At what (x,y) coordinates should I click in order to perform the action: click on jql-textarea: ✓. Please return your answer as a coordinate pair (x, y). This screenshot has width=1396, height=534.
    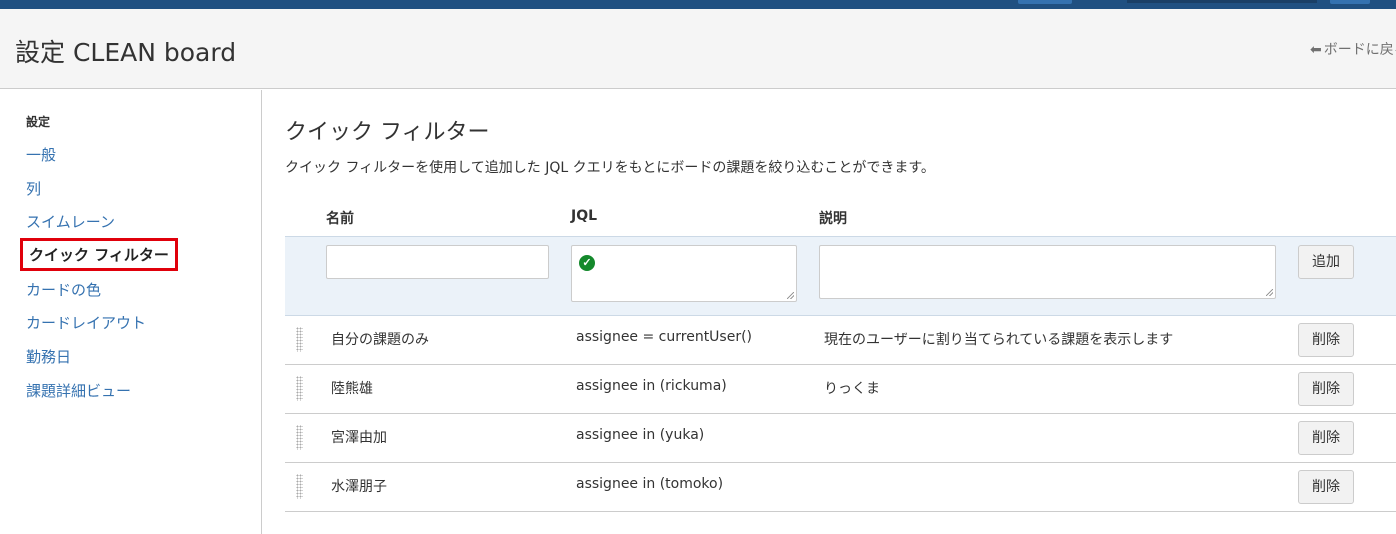
    Looking at the image, I should click on (684, 273).